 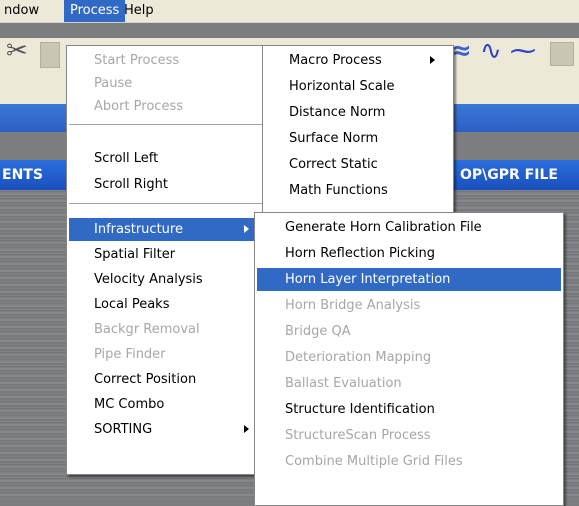 I want to click on menu-process: Process, so click(x=95, y=11).